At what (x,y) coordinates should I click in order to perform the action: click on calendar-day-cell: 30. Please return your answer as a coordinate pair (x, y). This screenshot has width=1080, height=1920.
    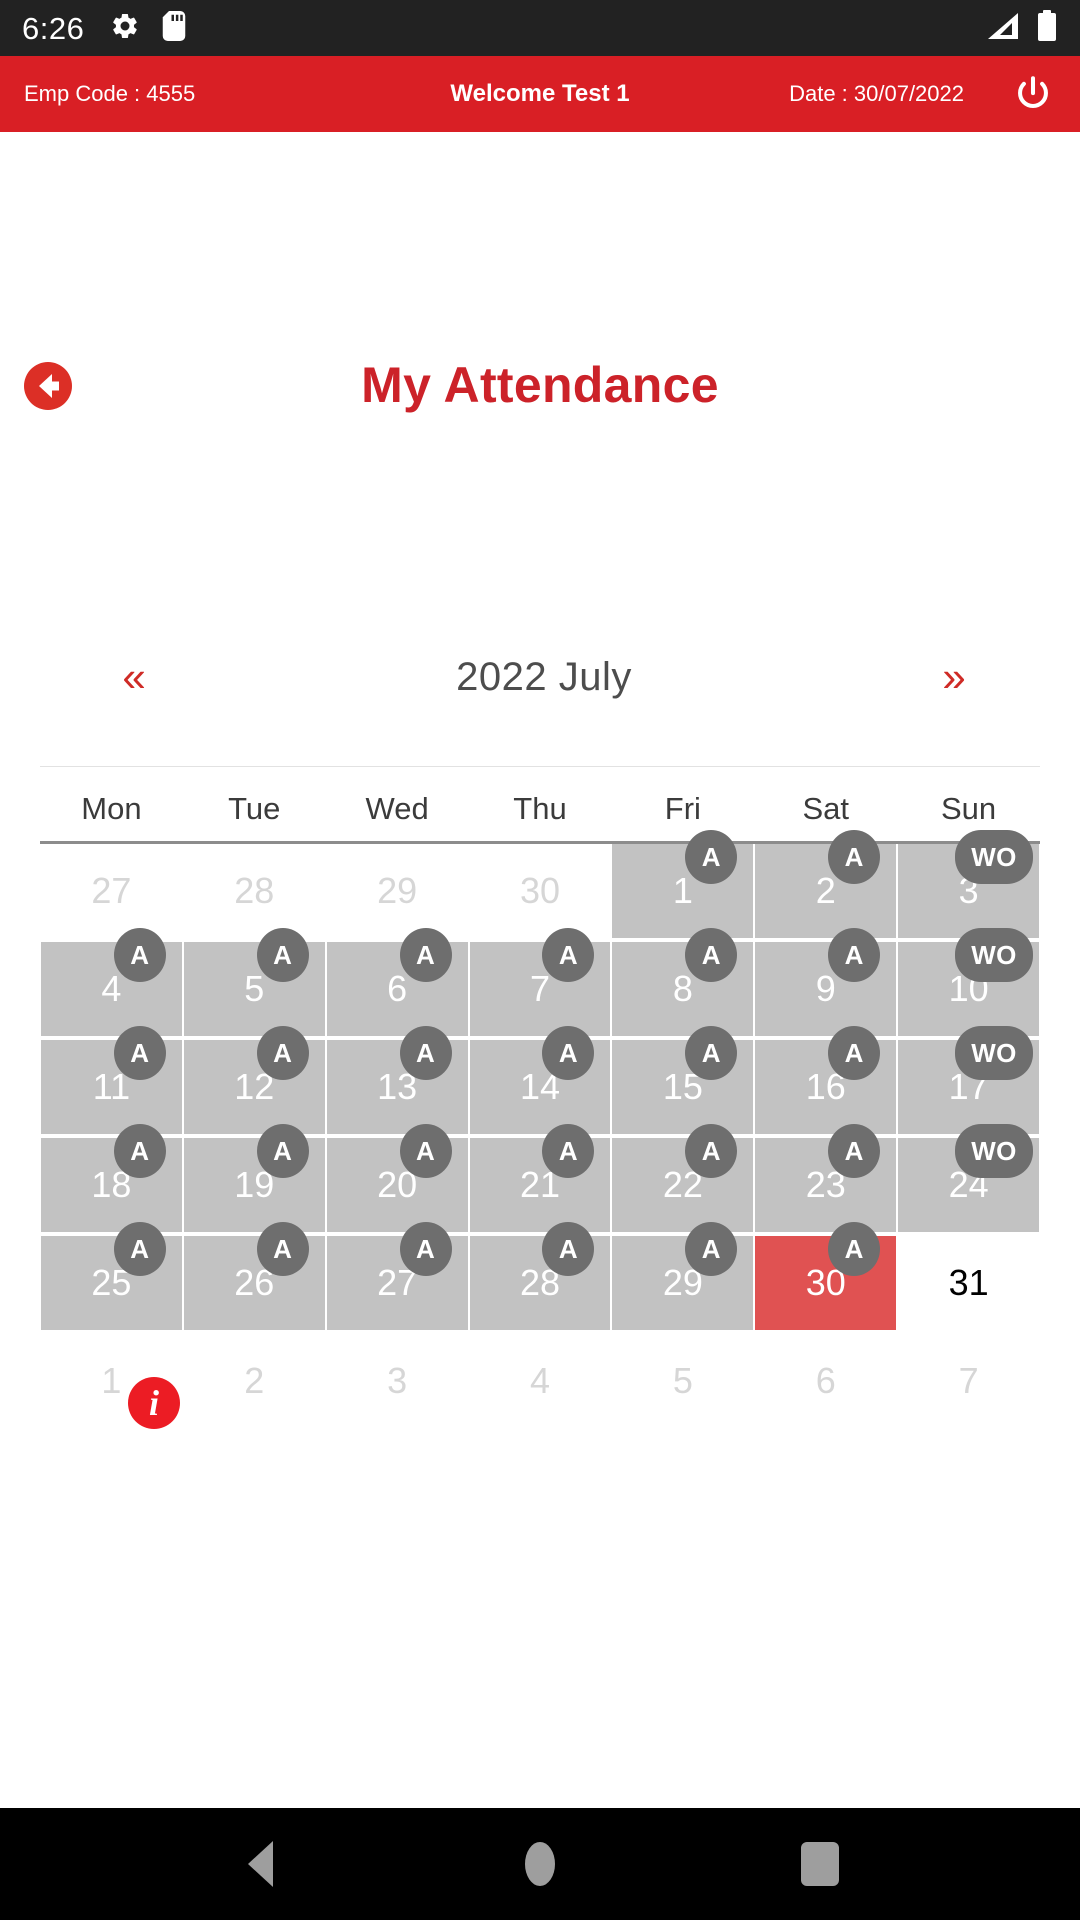
    Looking at the image, I should click on (540, 891).